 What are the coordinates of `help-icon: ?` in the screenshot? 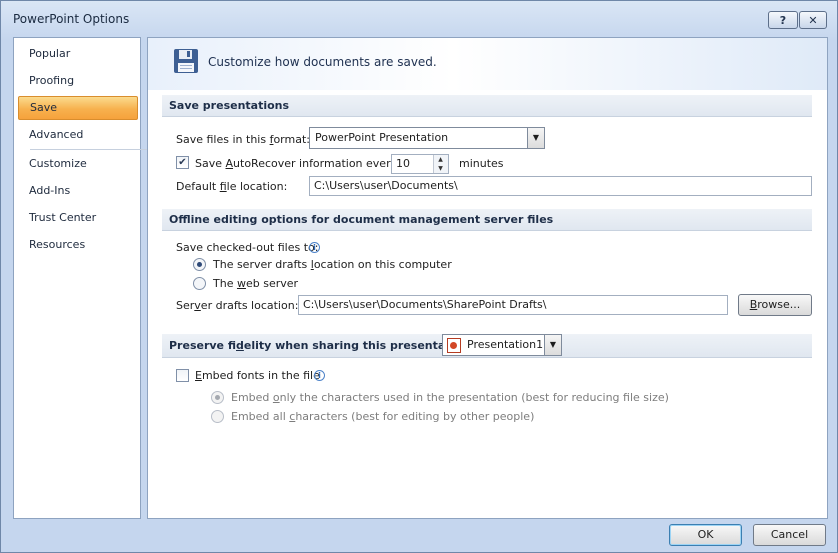 It's located at (783, 20).